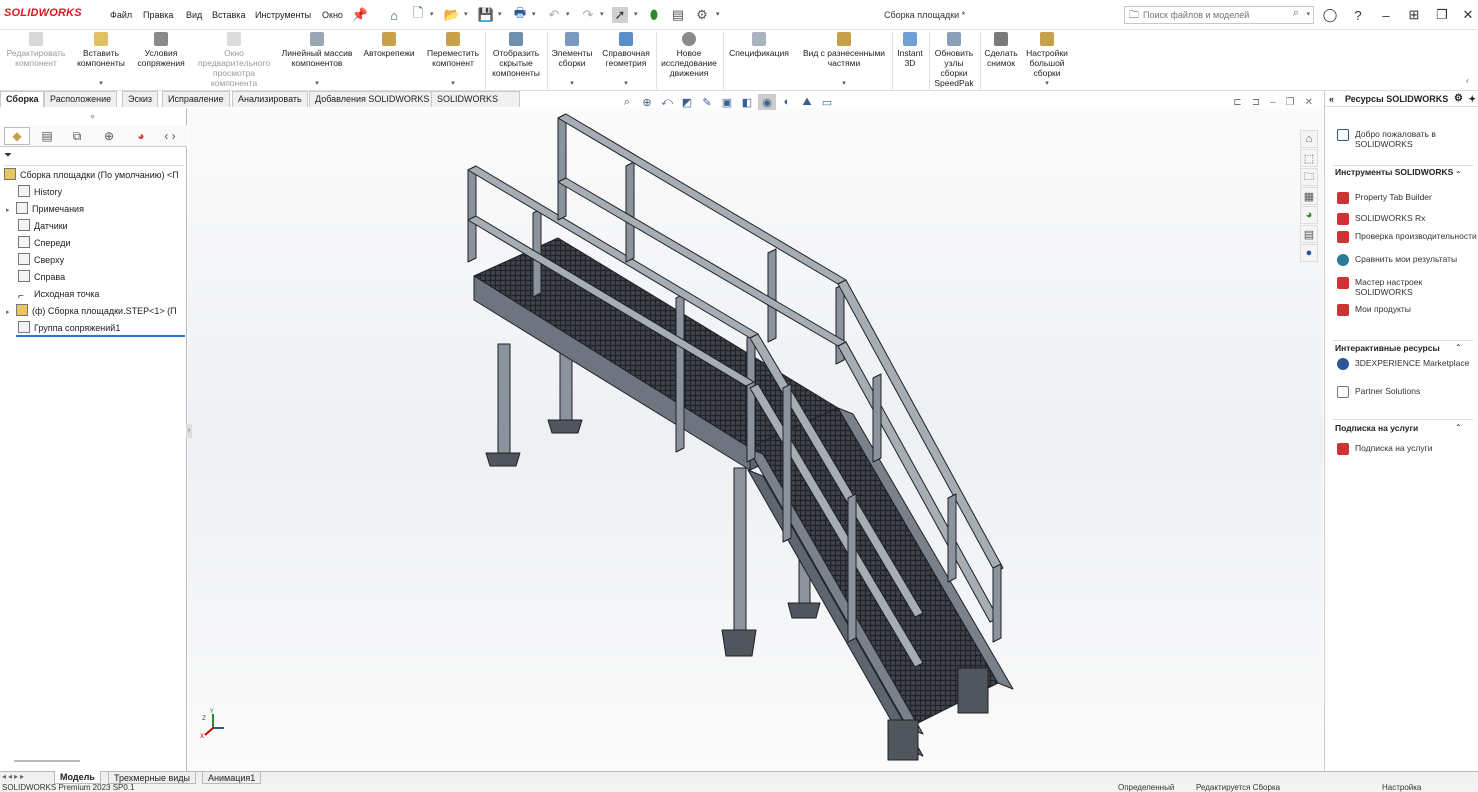  What do you see at coordinates (475, 105) in the screenshot?
I see `tab-cam: SOLIDWORKS CAM` at bounding box center [475, 105].